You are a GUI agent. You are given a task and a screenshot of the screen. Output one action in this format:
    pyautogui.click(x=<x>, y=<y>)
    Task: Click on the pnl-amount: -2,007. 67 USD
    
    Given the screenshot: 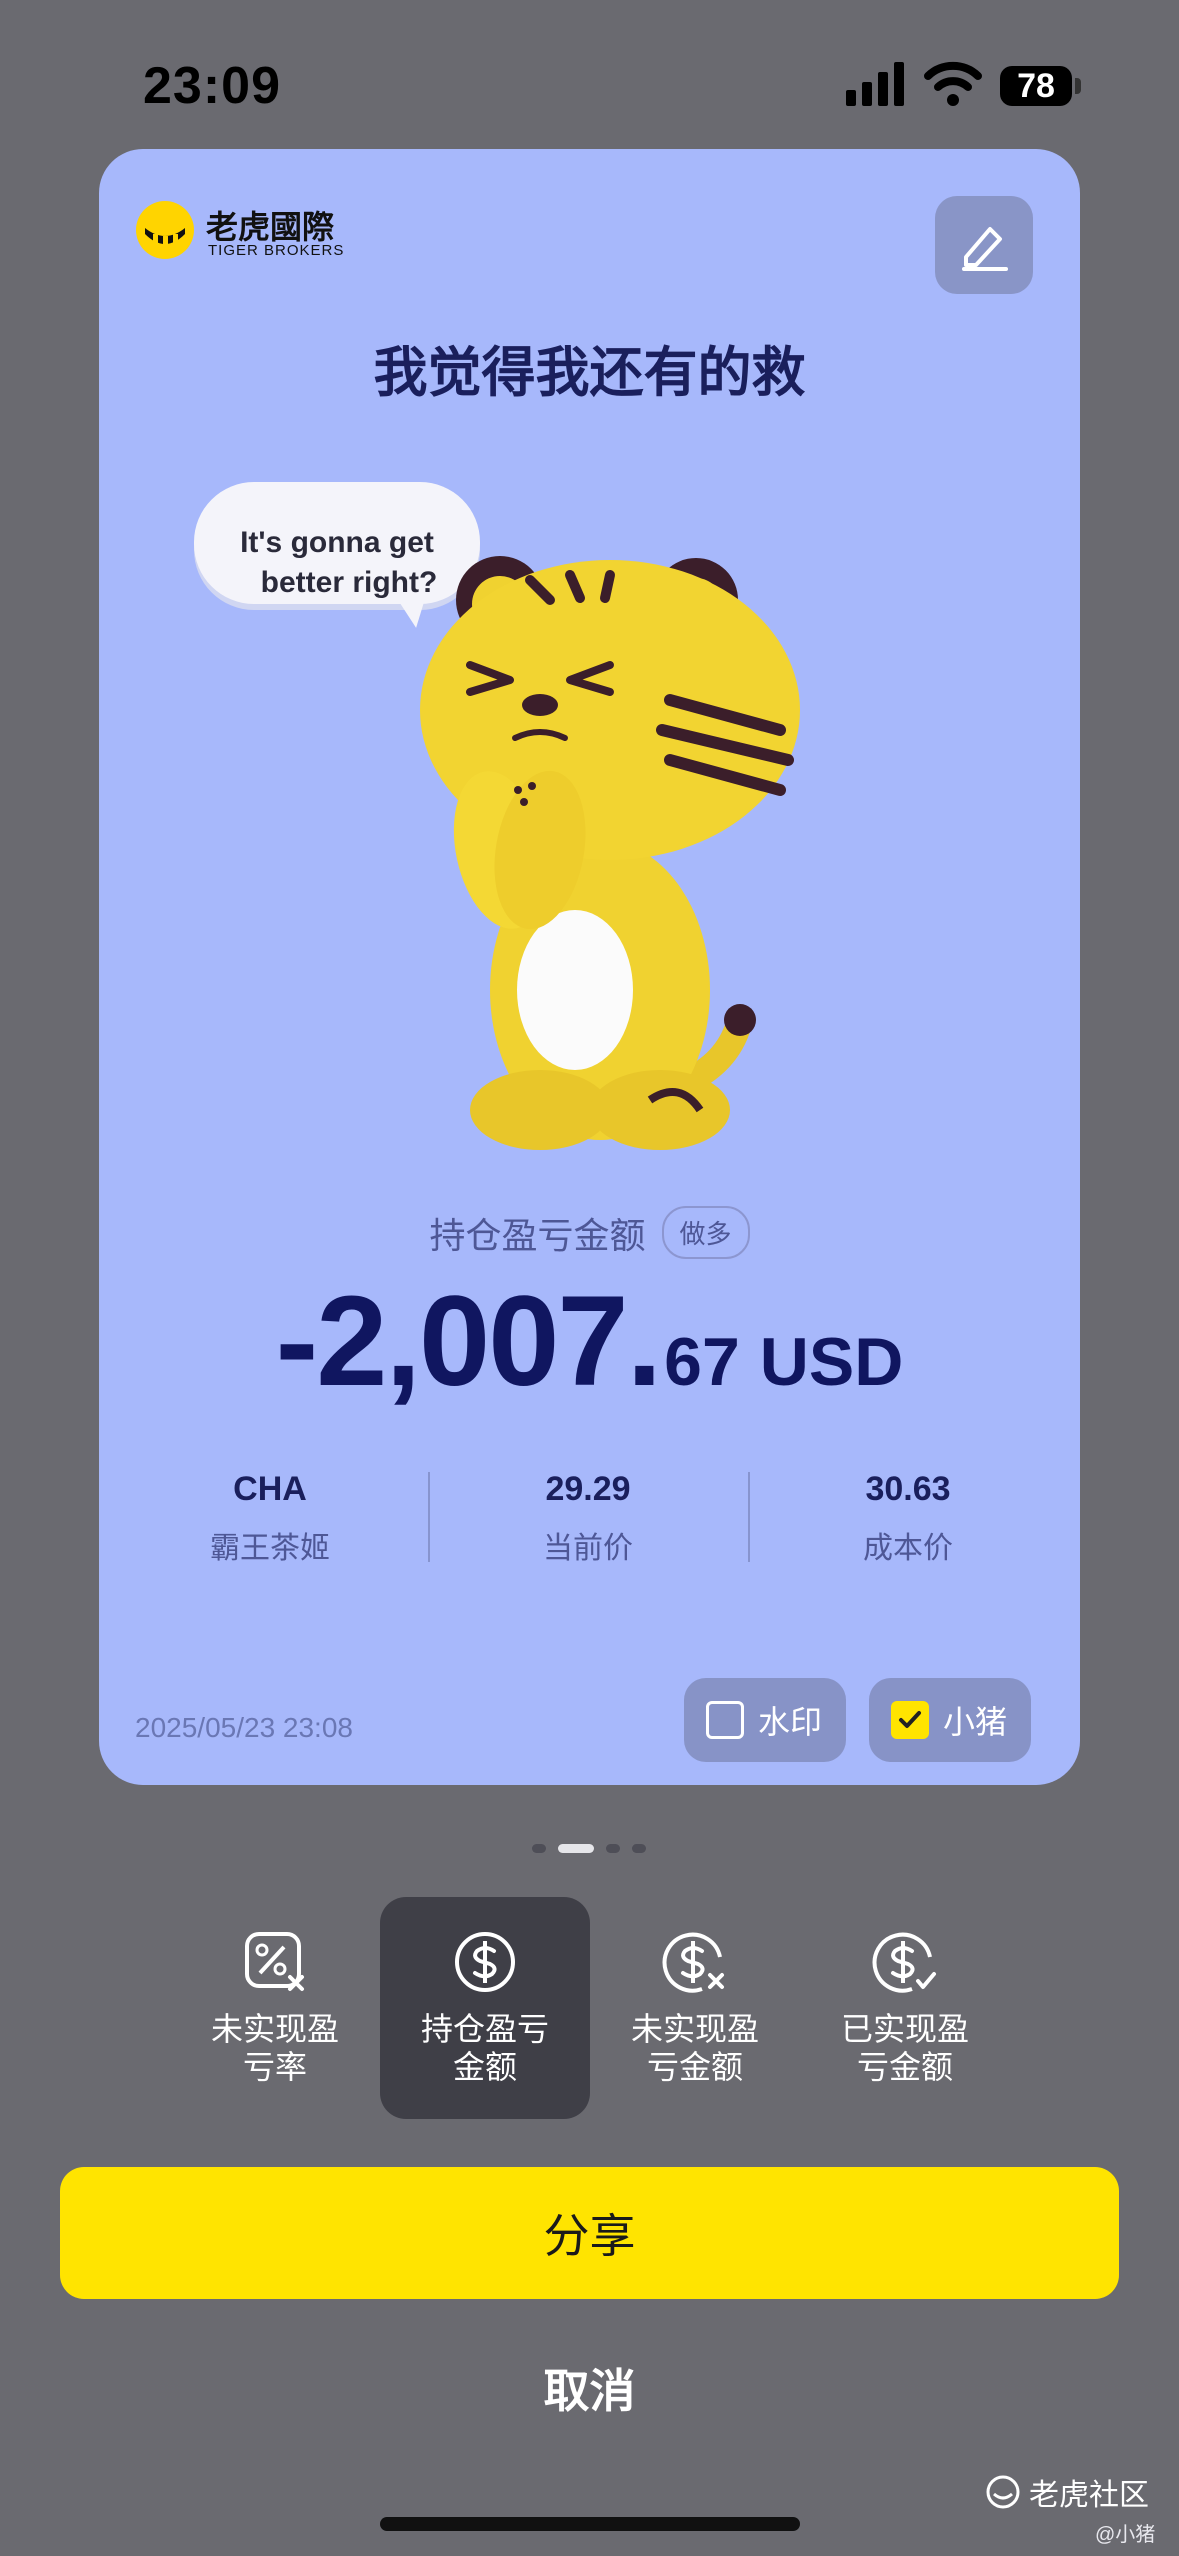 What is the action you would take?
    pyautogui.click(x=589, y=1341)
    